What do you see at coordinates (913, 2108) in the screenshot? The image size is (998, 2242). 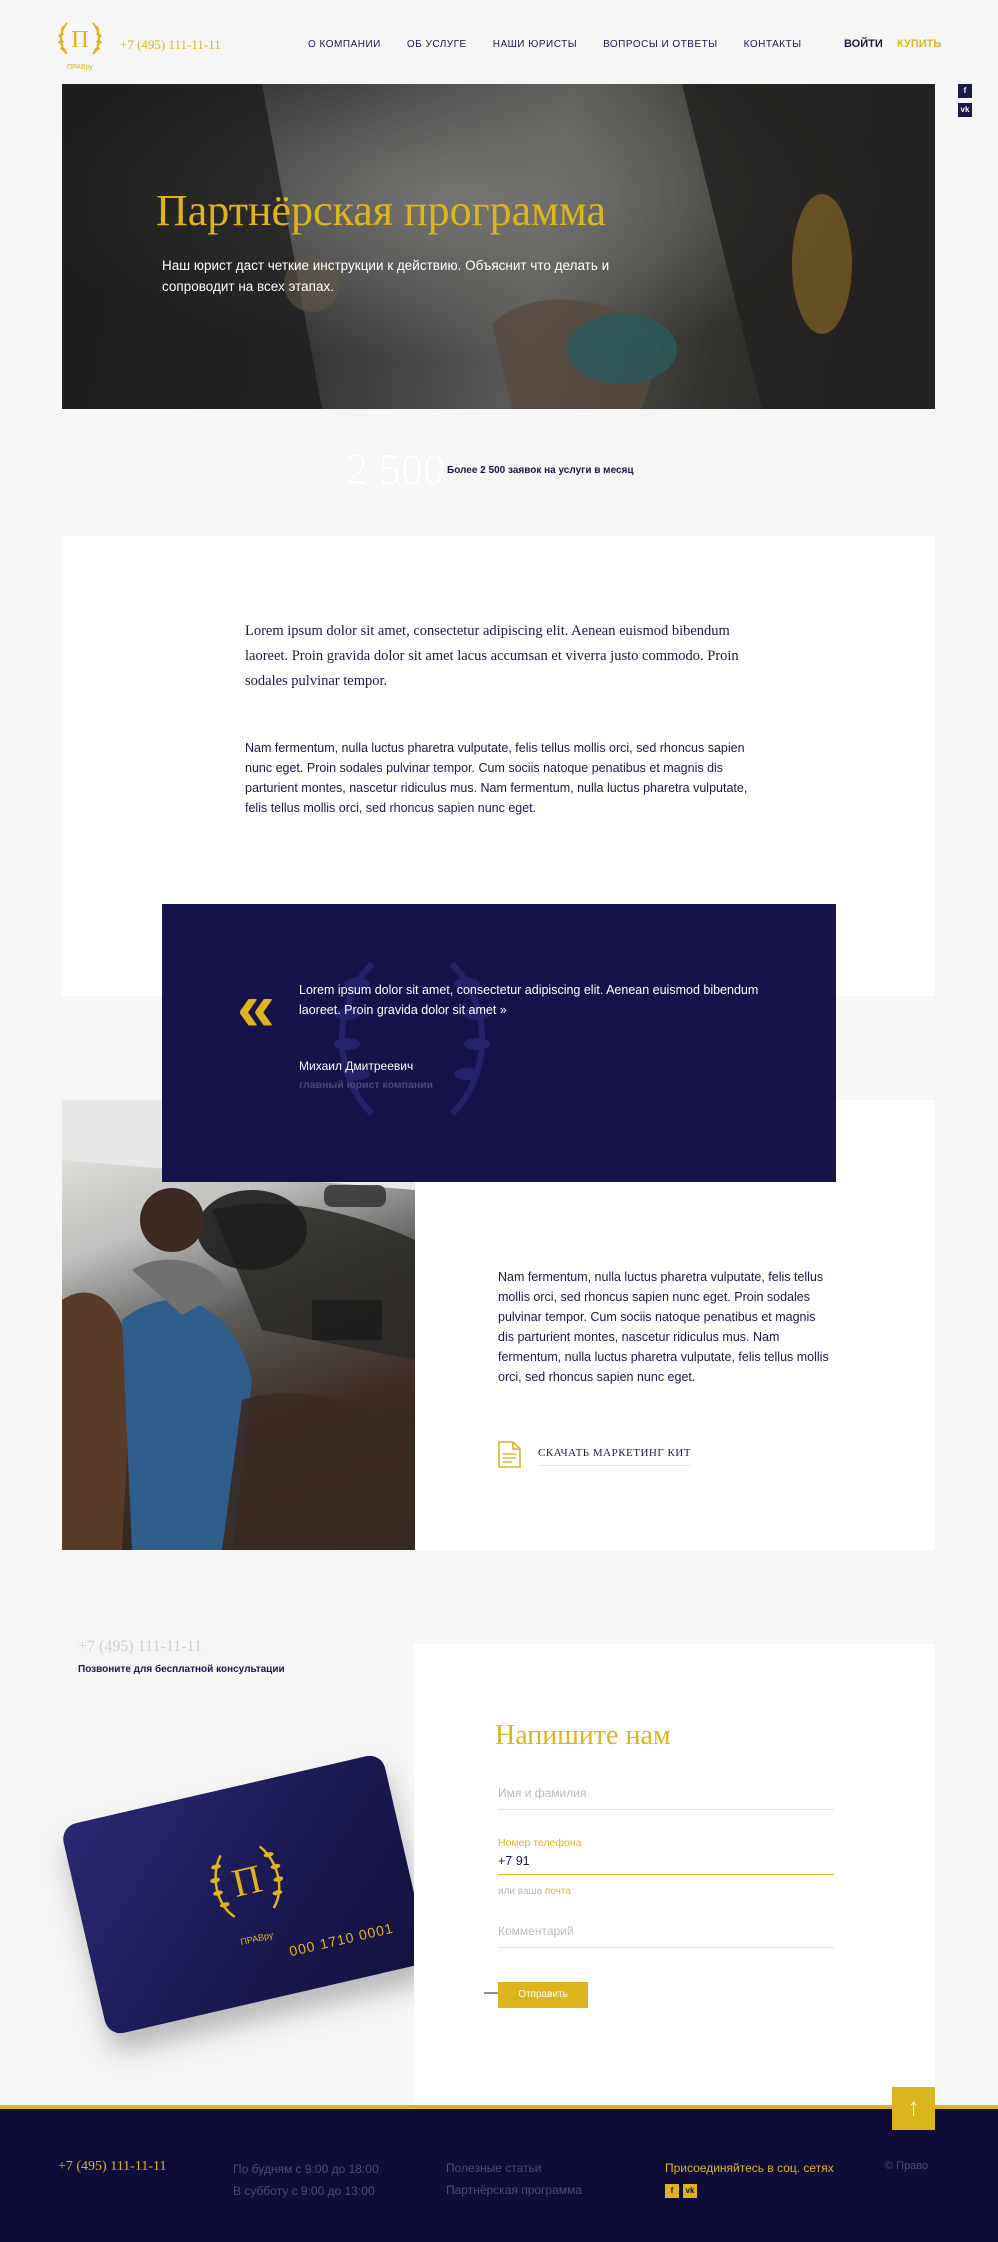 I see `scroll-top-button: ↑` at bounding box center [913, 2108].